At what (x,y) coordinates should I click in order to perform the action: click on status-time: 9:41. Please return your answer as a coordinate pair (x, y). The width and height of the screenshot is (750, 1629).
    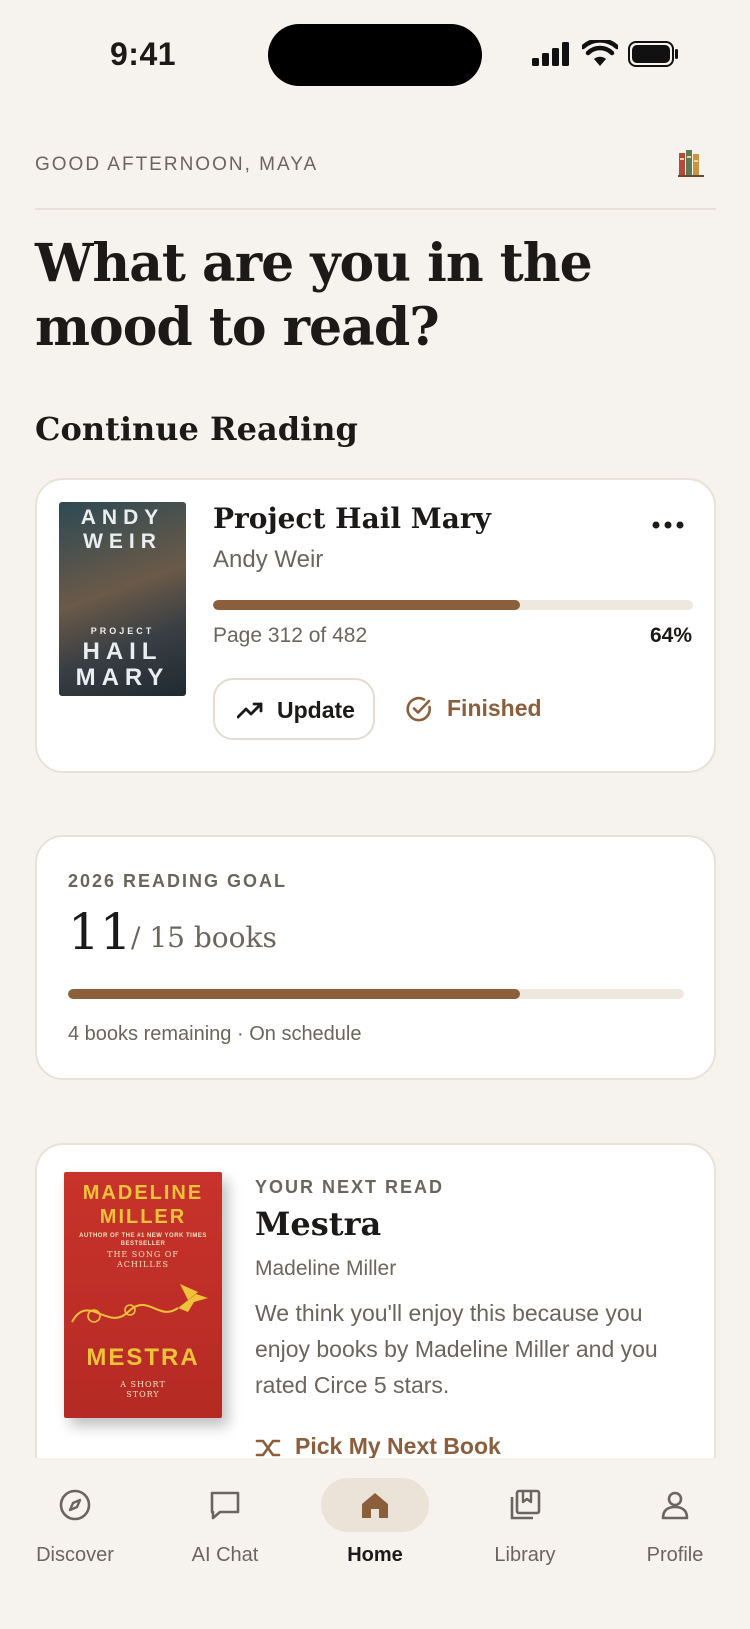
    Looking at the image, I should click on (143, 54).